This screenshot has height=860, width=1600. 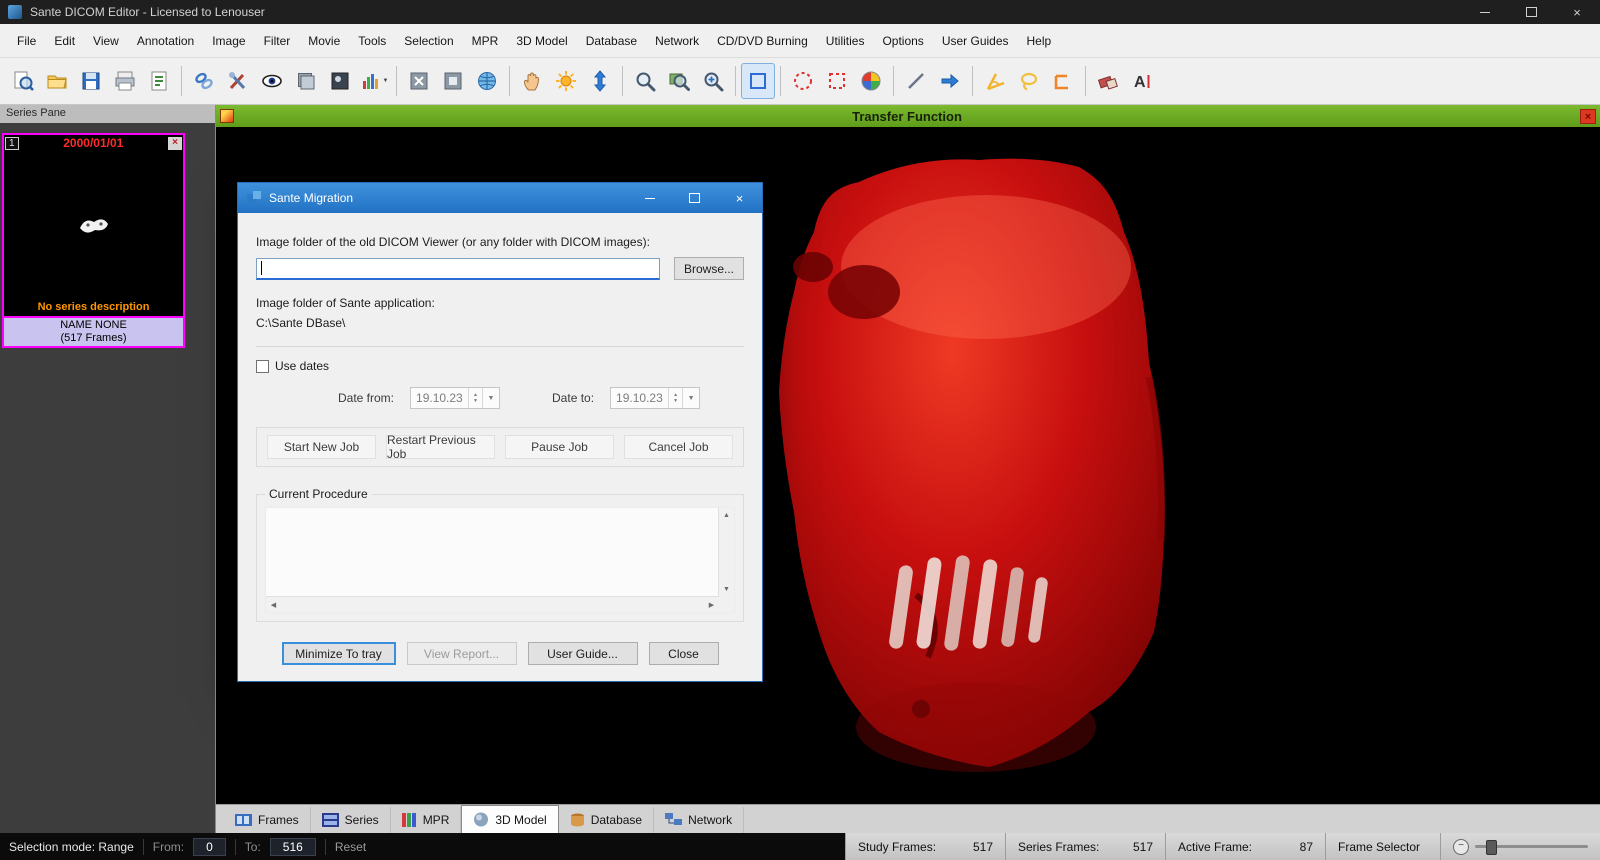 I want to click on scroll-frames-icon, so click(x=600, y=81).